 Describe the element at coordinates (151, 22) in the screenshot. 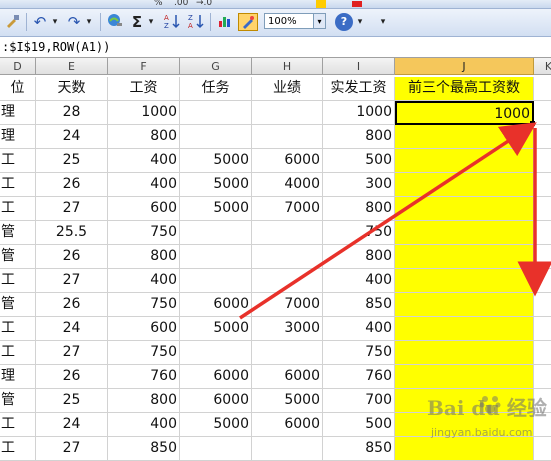

I see `autosum-dropdown-icon: ▾` at that location.